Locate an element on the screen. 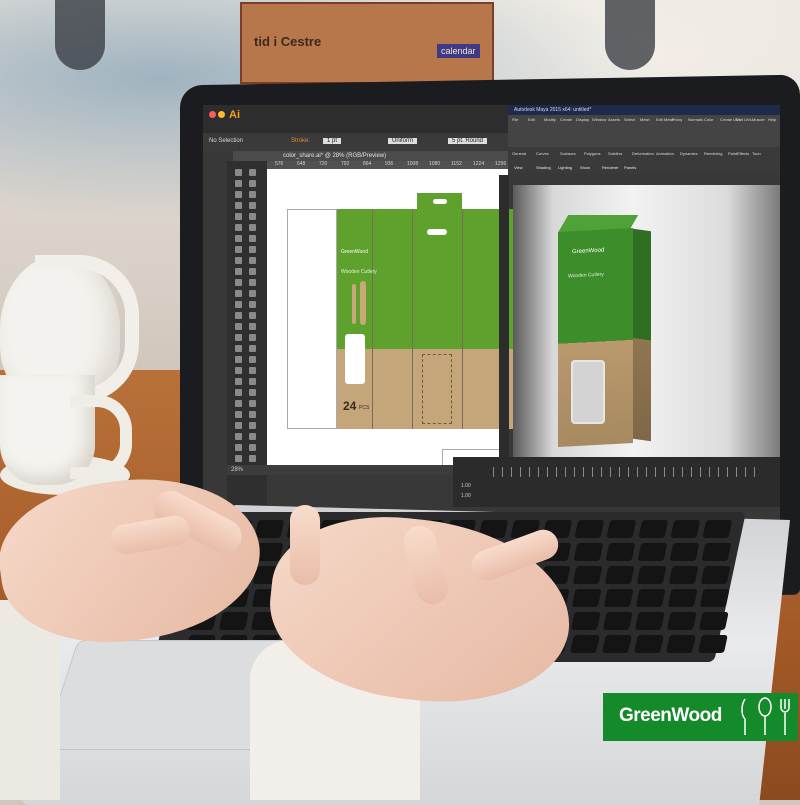 This screenshot has height=805, width=800. maya-menu-item: Color is located at coordinates (709, 119).